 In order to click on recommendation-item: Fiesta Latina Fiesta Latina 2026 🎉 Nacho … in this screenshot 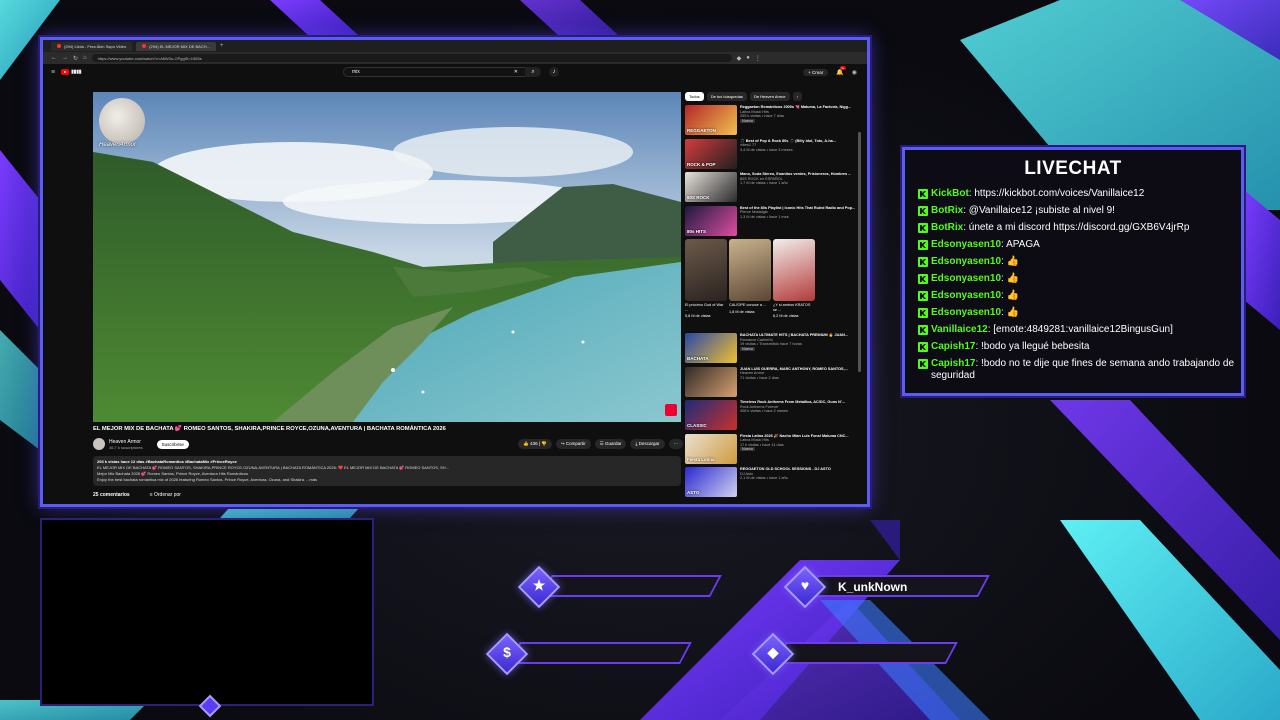, I will do `click(774, 449)`.